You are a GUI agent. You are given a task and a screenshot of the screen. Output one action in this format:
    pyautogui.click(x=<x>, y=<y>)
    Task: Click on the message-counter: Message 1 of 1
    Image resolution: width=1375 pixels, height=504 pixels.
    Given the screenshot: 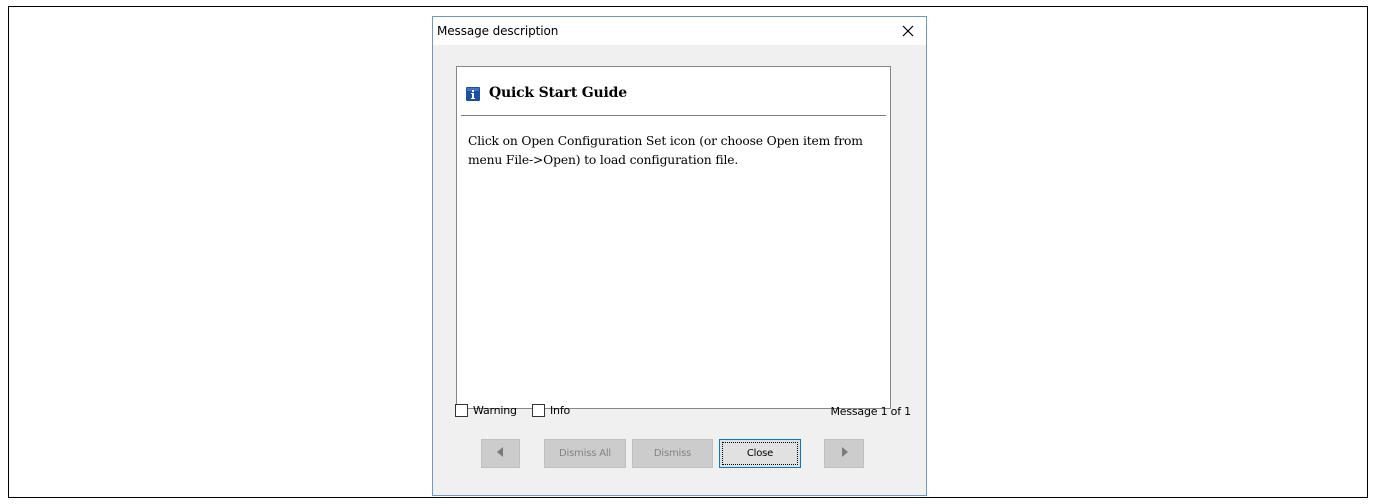 What is the action you would take?
    pyautogui.click(x=870, y=411)
    